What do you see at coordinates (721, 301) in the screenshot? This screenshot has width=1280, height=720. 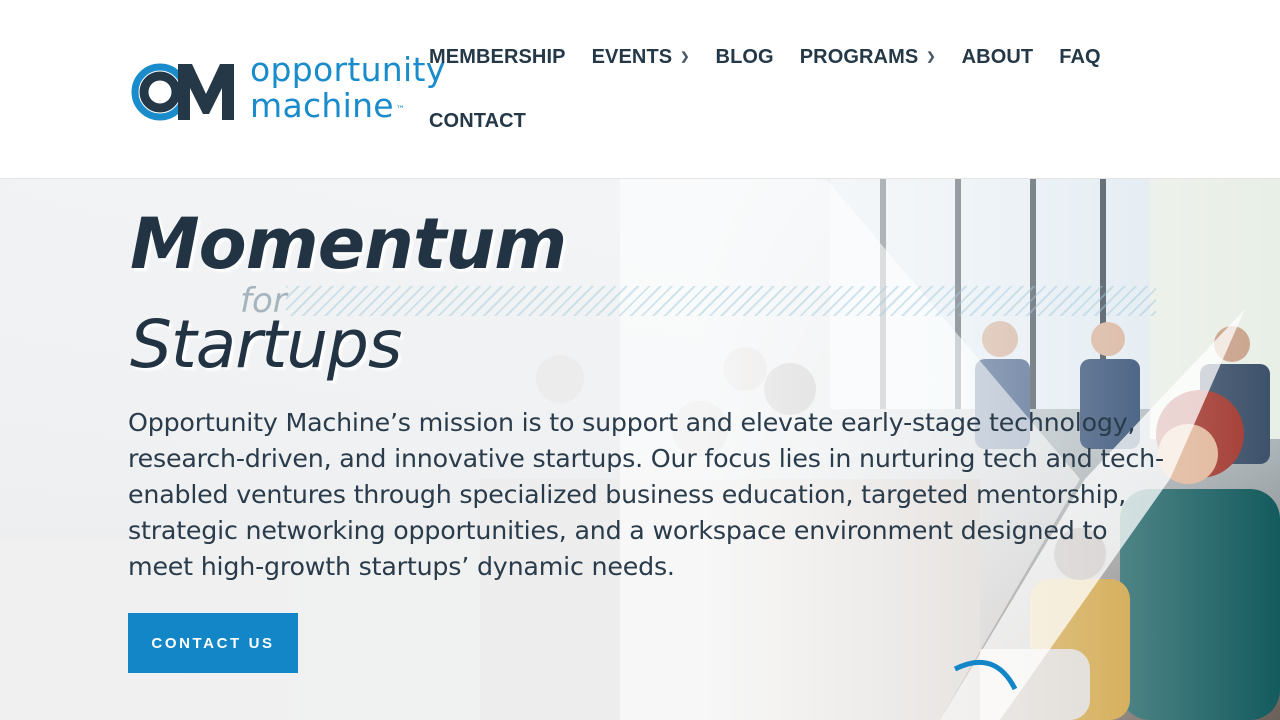 I see `decorative-stripe` at bounding box center [721, 301].